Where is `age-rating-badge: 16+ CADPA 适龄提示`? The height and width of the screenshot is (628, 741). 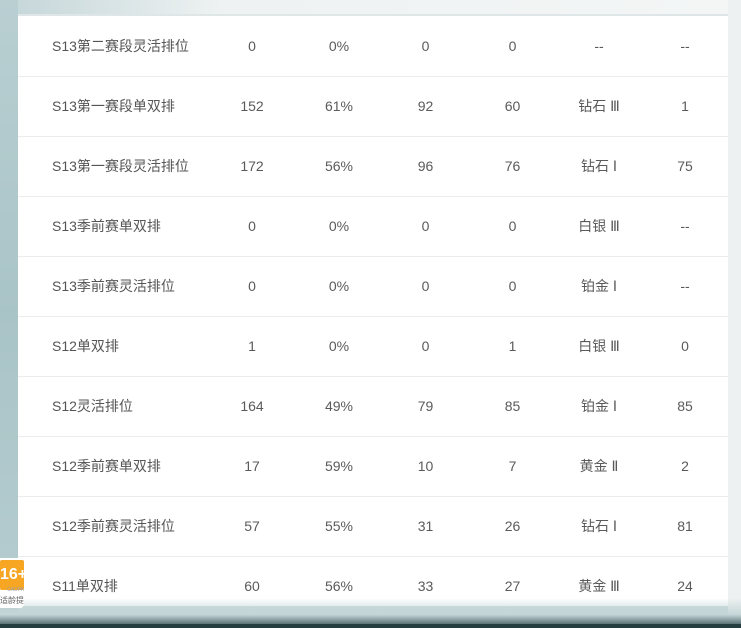 age-rating-badge: 16+ CADPA 适龄提示 is located at coordinates (12, 583).